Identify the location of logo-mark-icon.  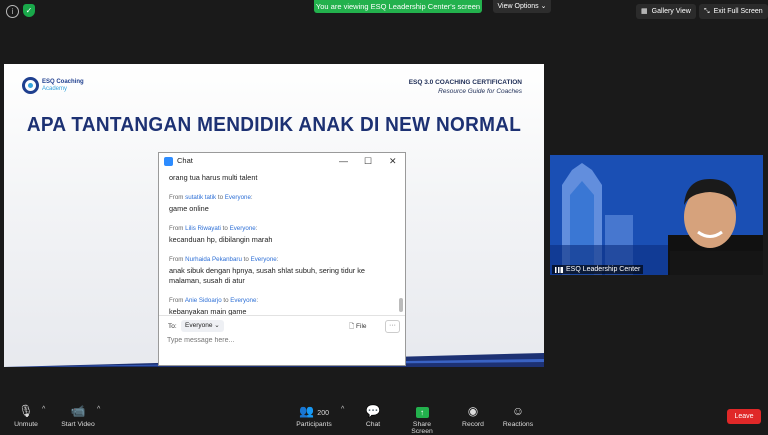
(30, 85).